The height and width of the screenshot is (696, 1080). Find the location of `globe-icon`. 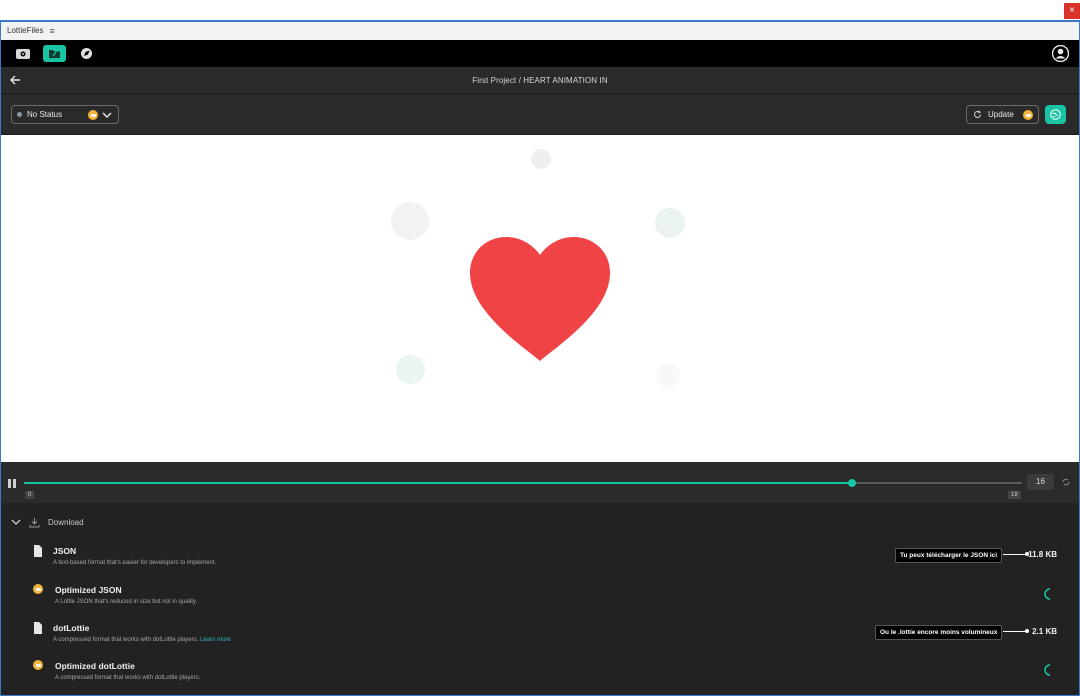

globe-icon is located at coordinates (1055, 114).